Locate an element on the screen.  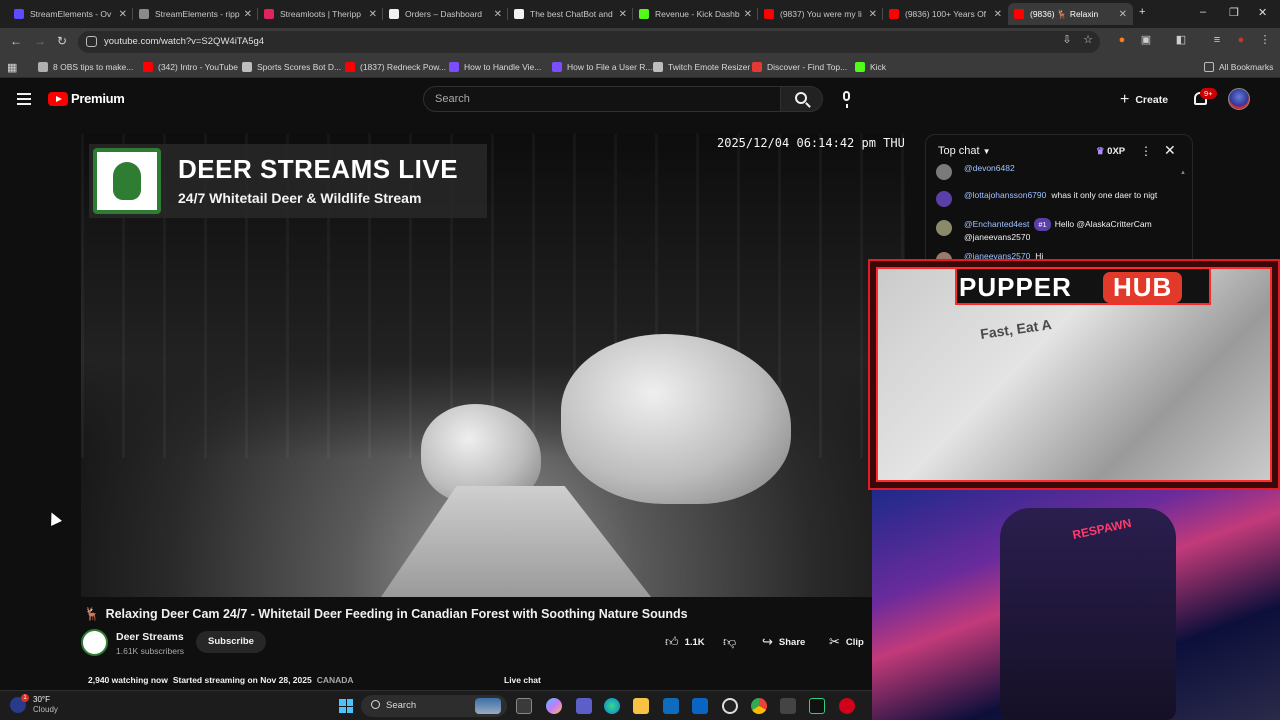
channel-name: Deer Streams is located at coordinates (150, 637).